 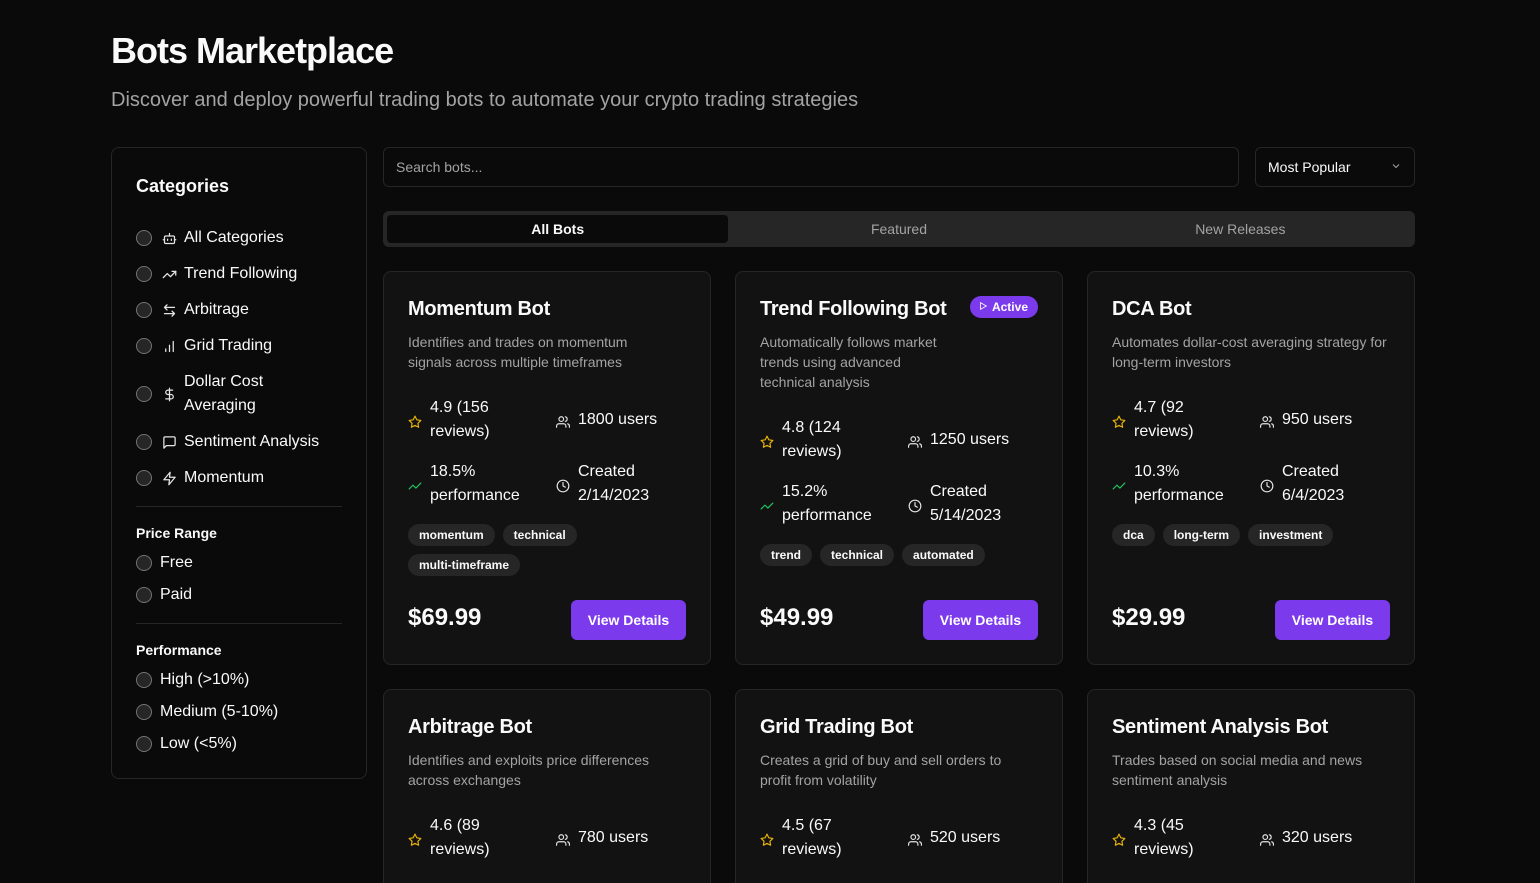 I want to click on tab-featured: Featured, so click(x=898, y=229).